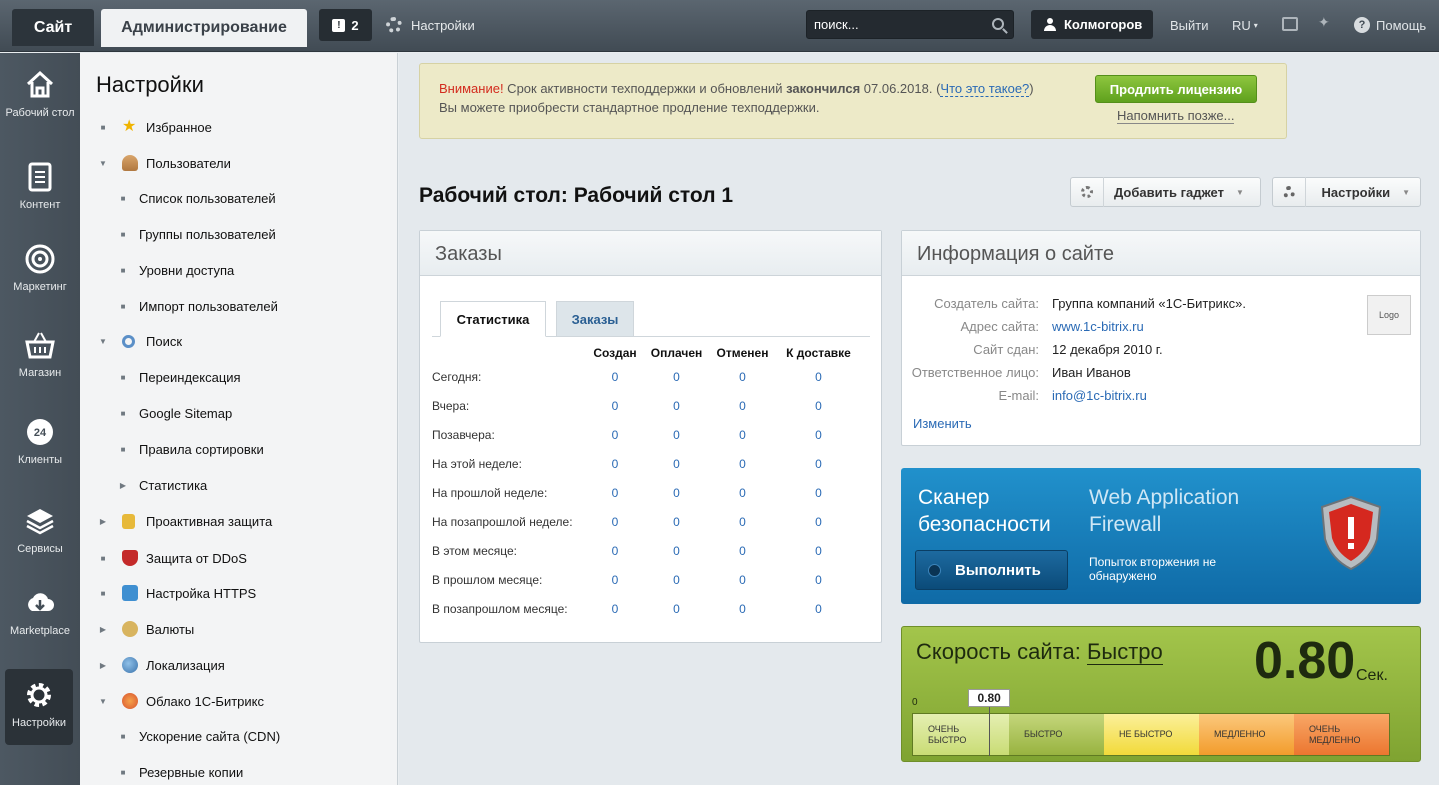  What do you see at coordinates (942, 423) in the screenshot?
I see `edit-link: Изменить` at bounding box center [942, 423].